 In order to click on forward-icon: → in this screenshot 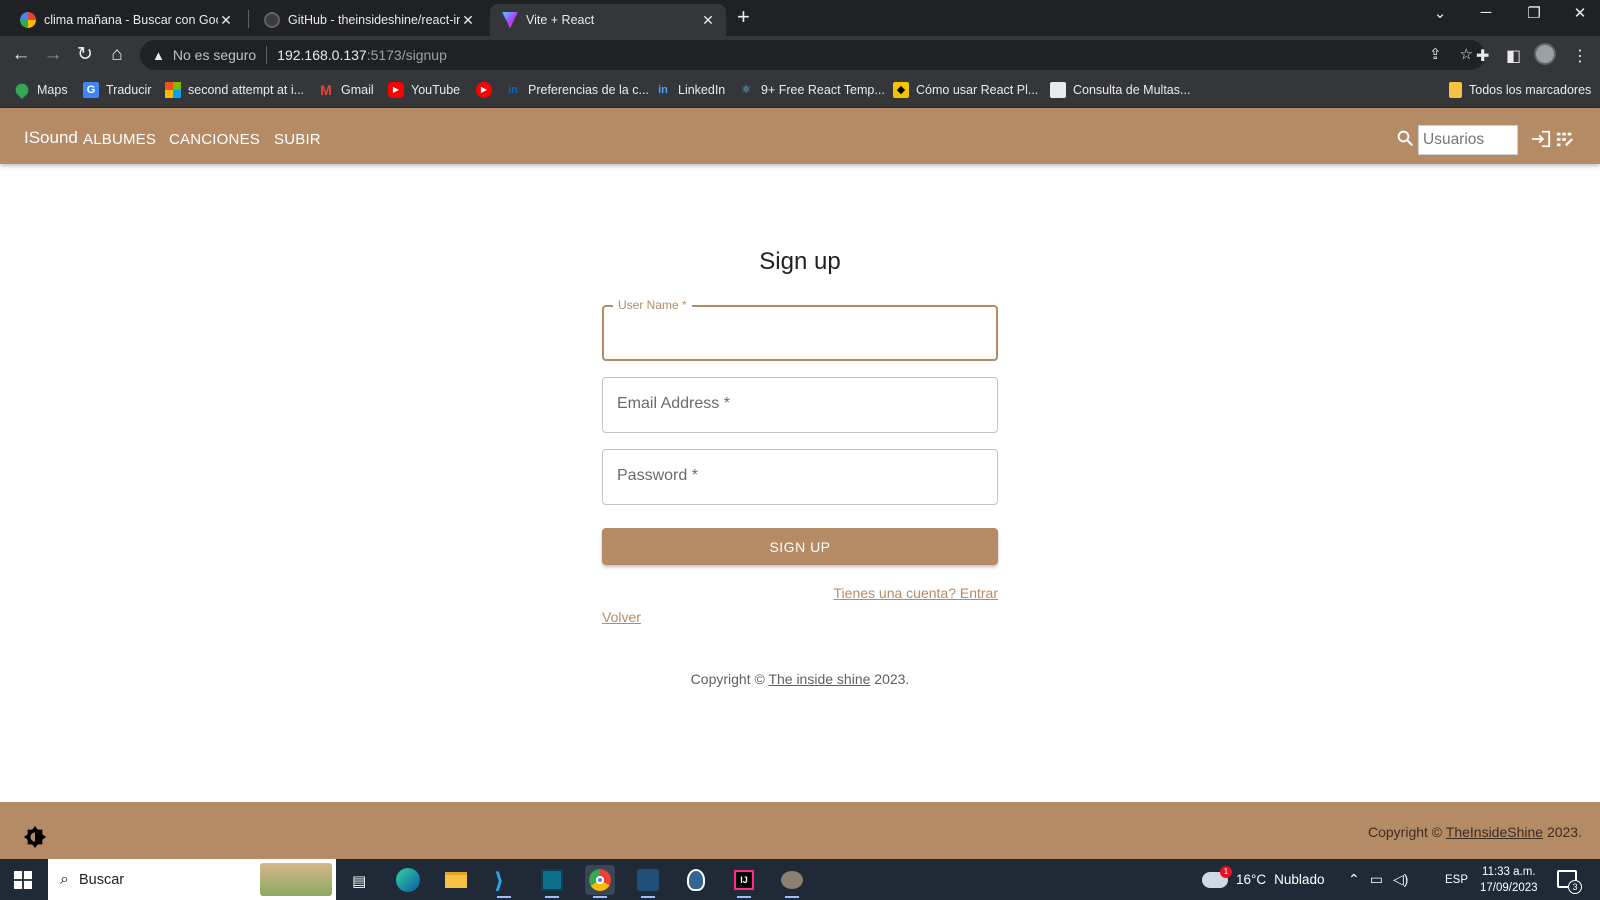, I will do `click(53, 55)`.